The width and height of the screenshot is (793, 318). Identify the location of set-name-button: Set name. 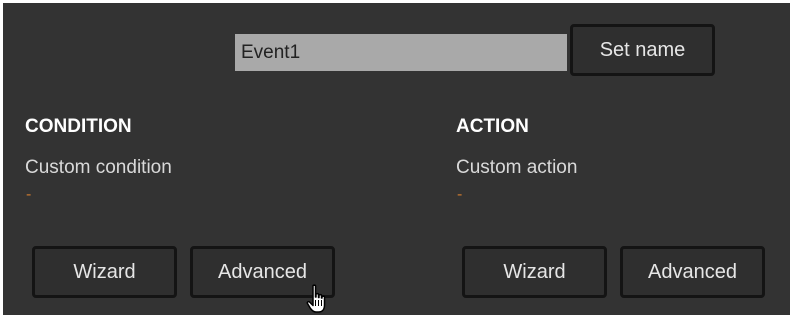
(642, 50).